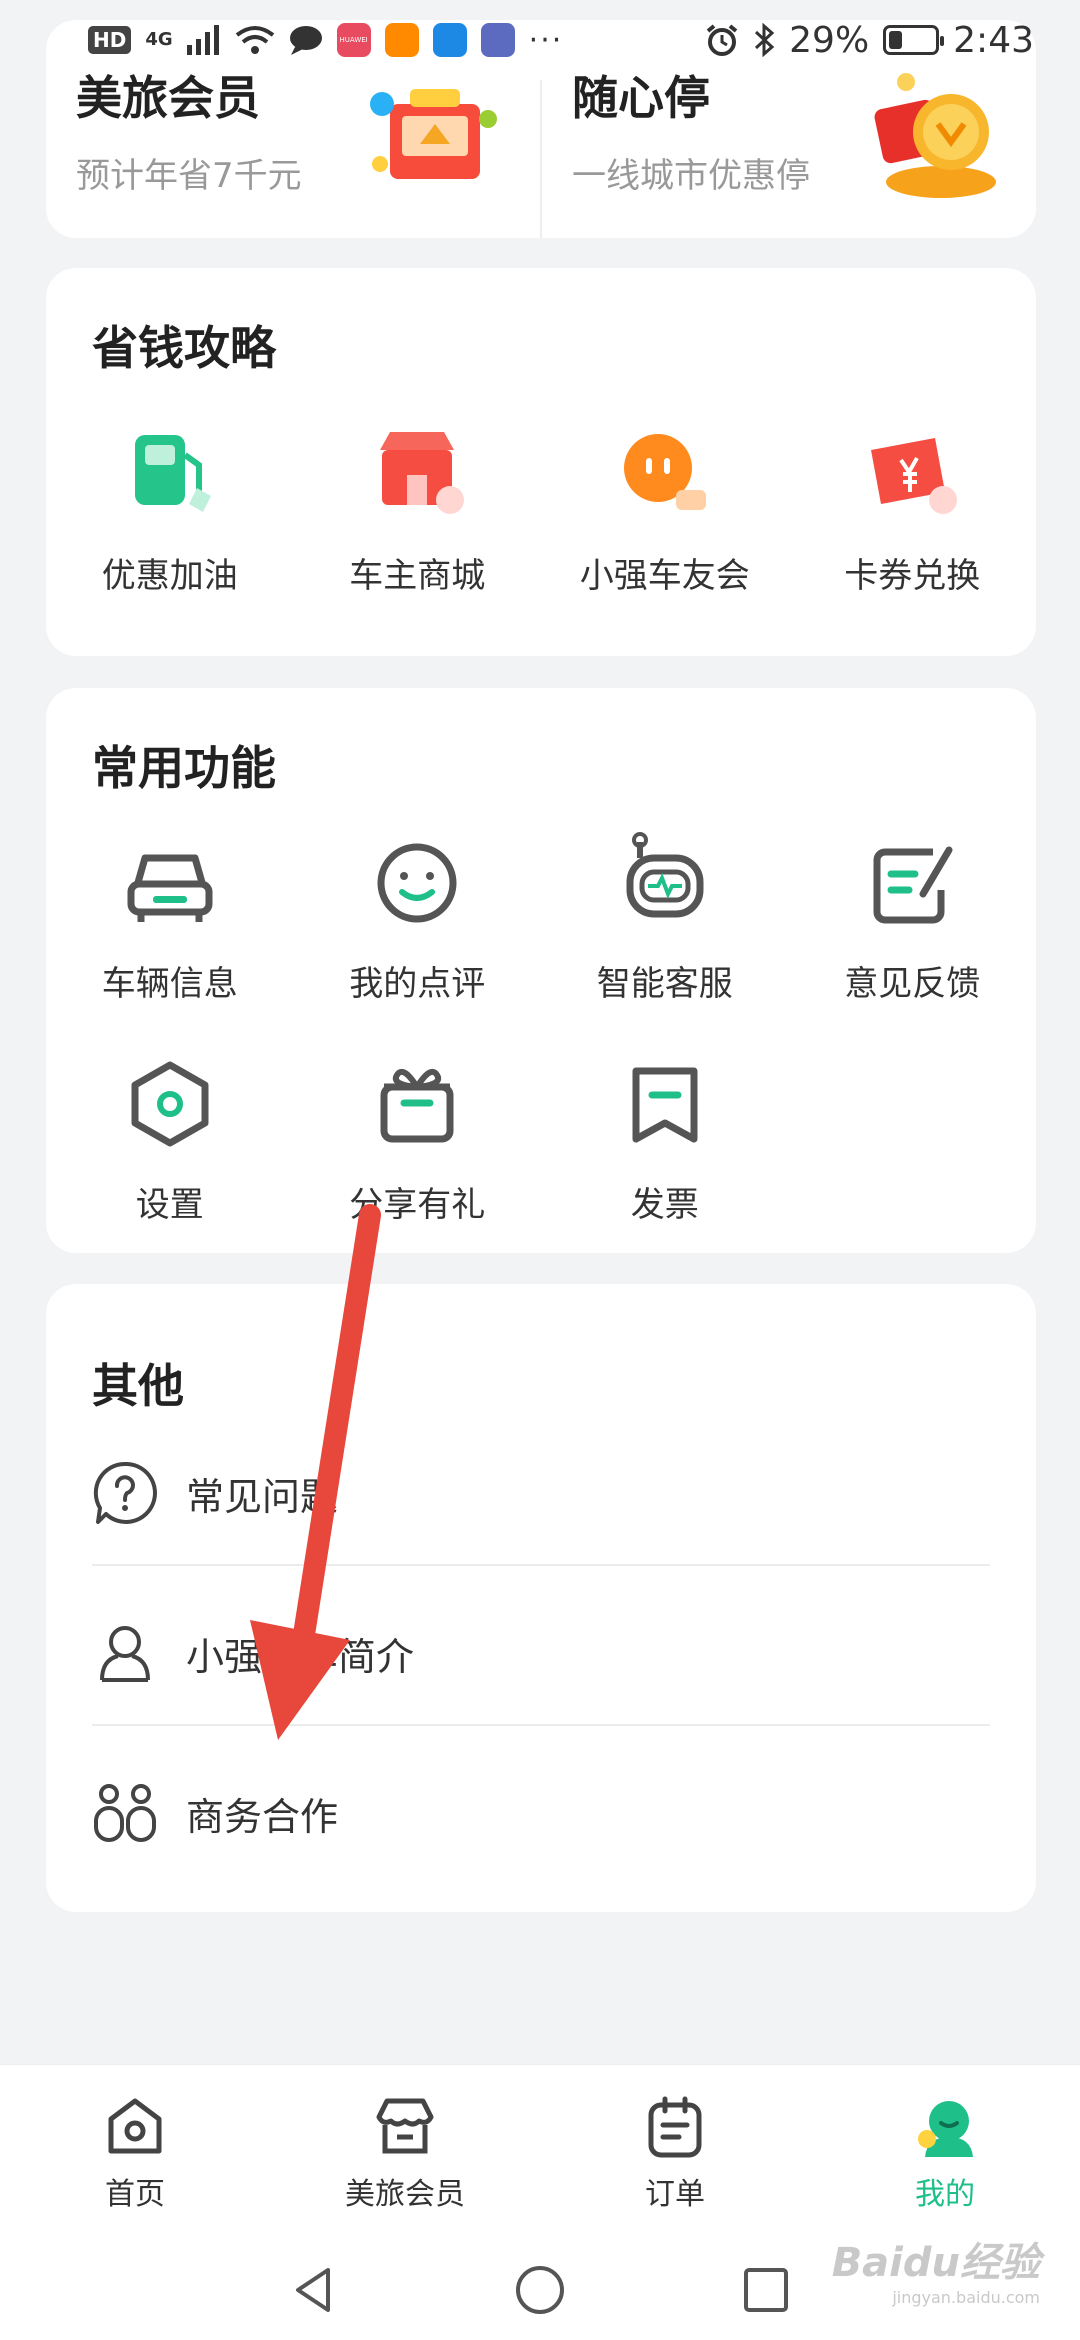  I want to click on coupon-icon, so click(914, 476).